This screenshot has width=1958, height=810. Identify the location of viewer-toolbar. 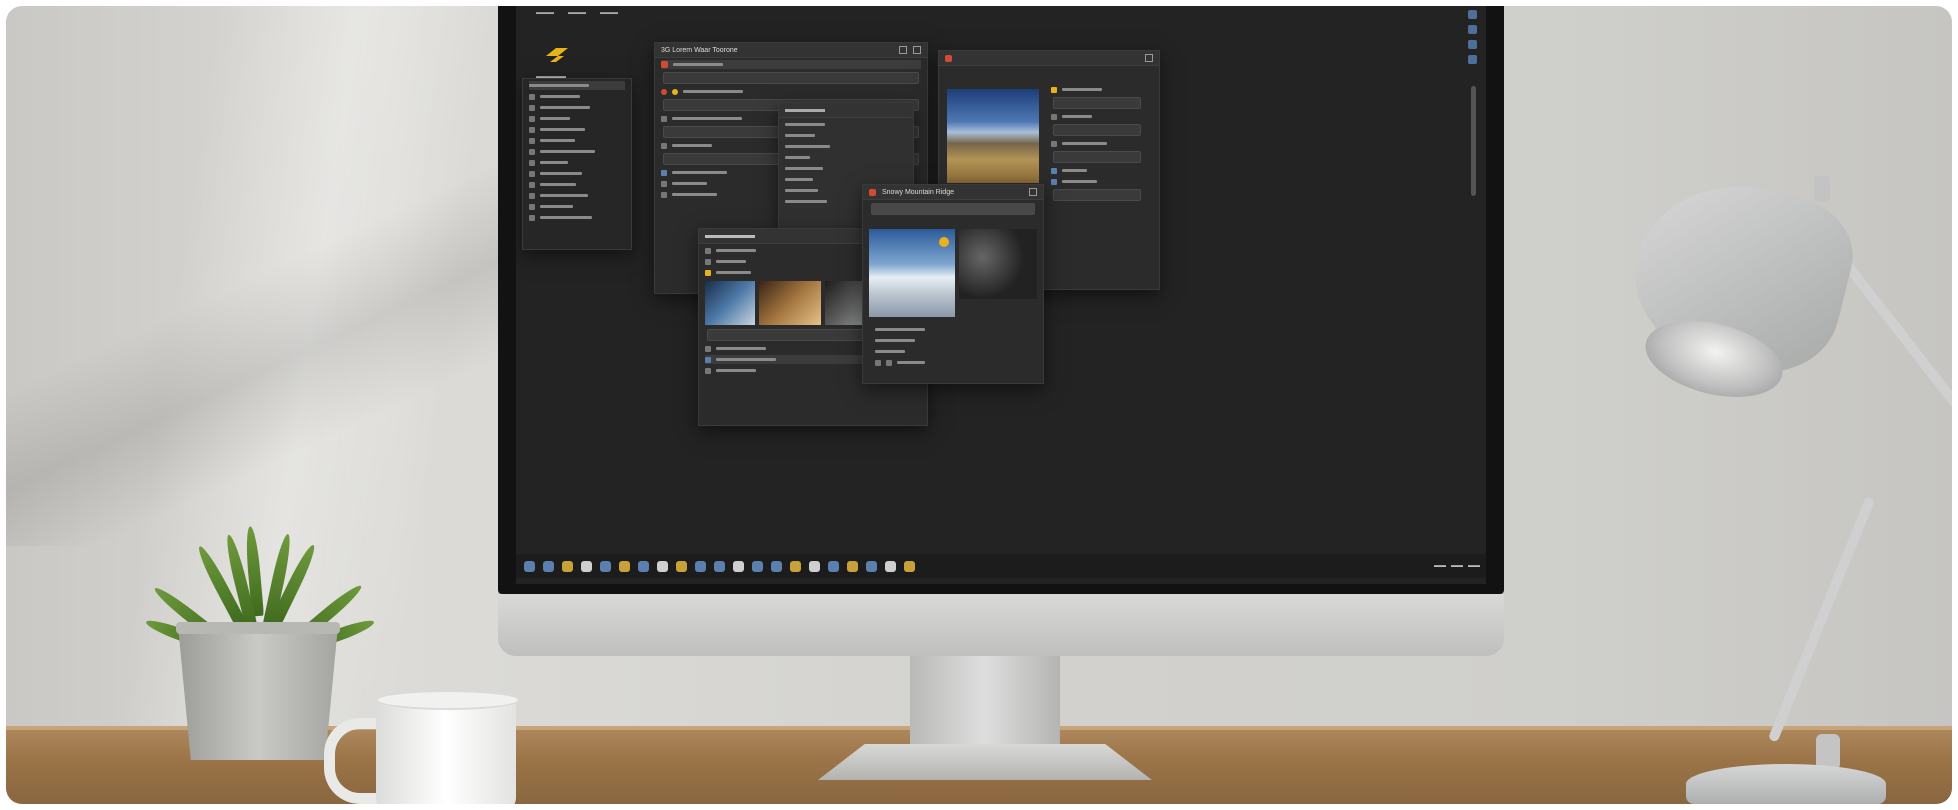
(953, 209).